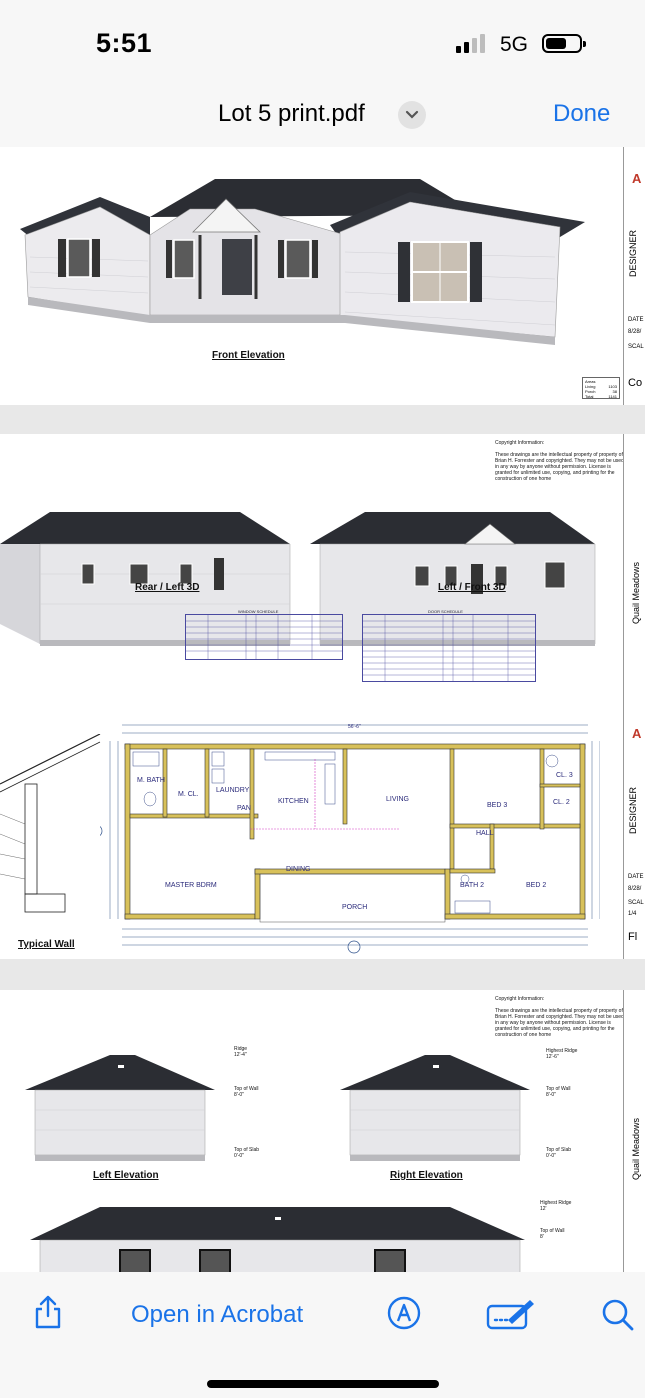 The height and width of the screenshot is (1398, 645). I want to click on markup-button, so click(404, 1315).